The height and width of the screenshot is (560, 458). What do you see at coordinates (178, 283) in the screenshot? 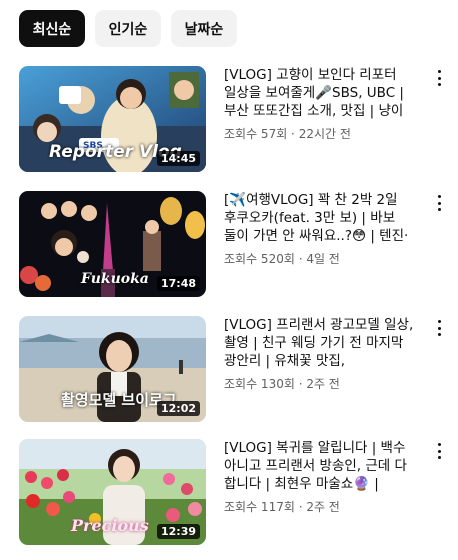
I see `video-duration: 17:48` at bounding box center [178, 283].